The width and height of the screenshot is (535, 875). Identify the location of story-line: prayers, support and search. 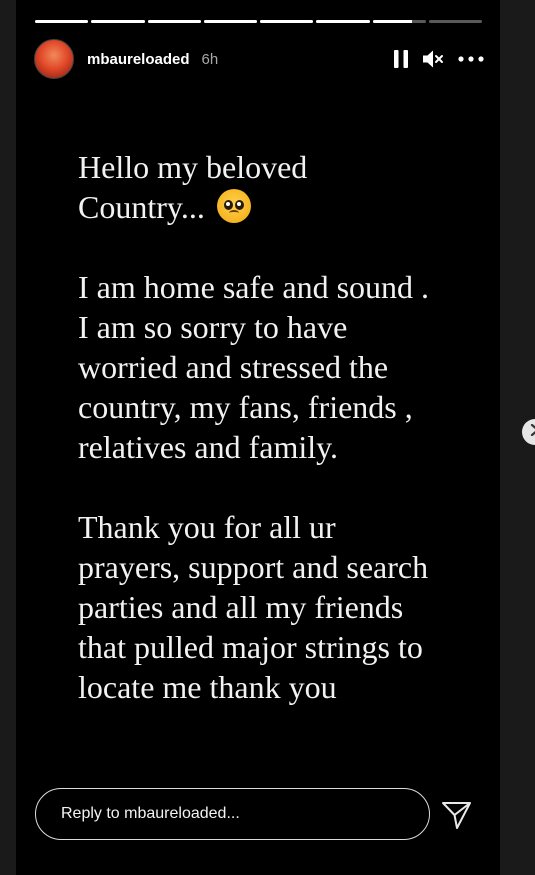
(253, 567).